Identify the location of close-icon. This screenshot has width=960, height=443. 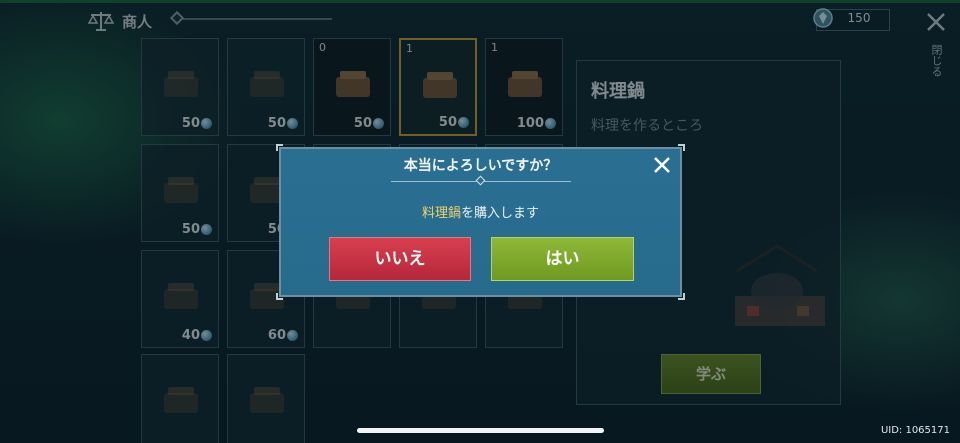
(662, 165).